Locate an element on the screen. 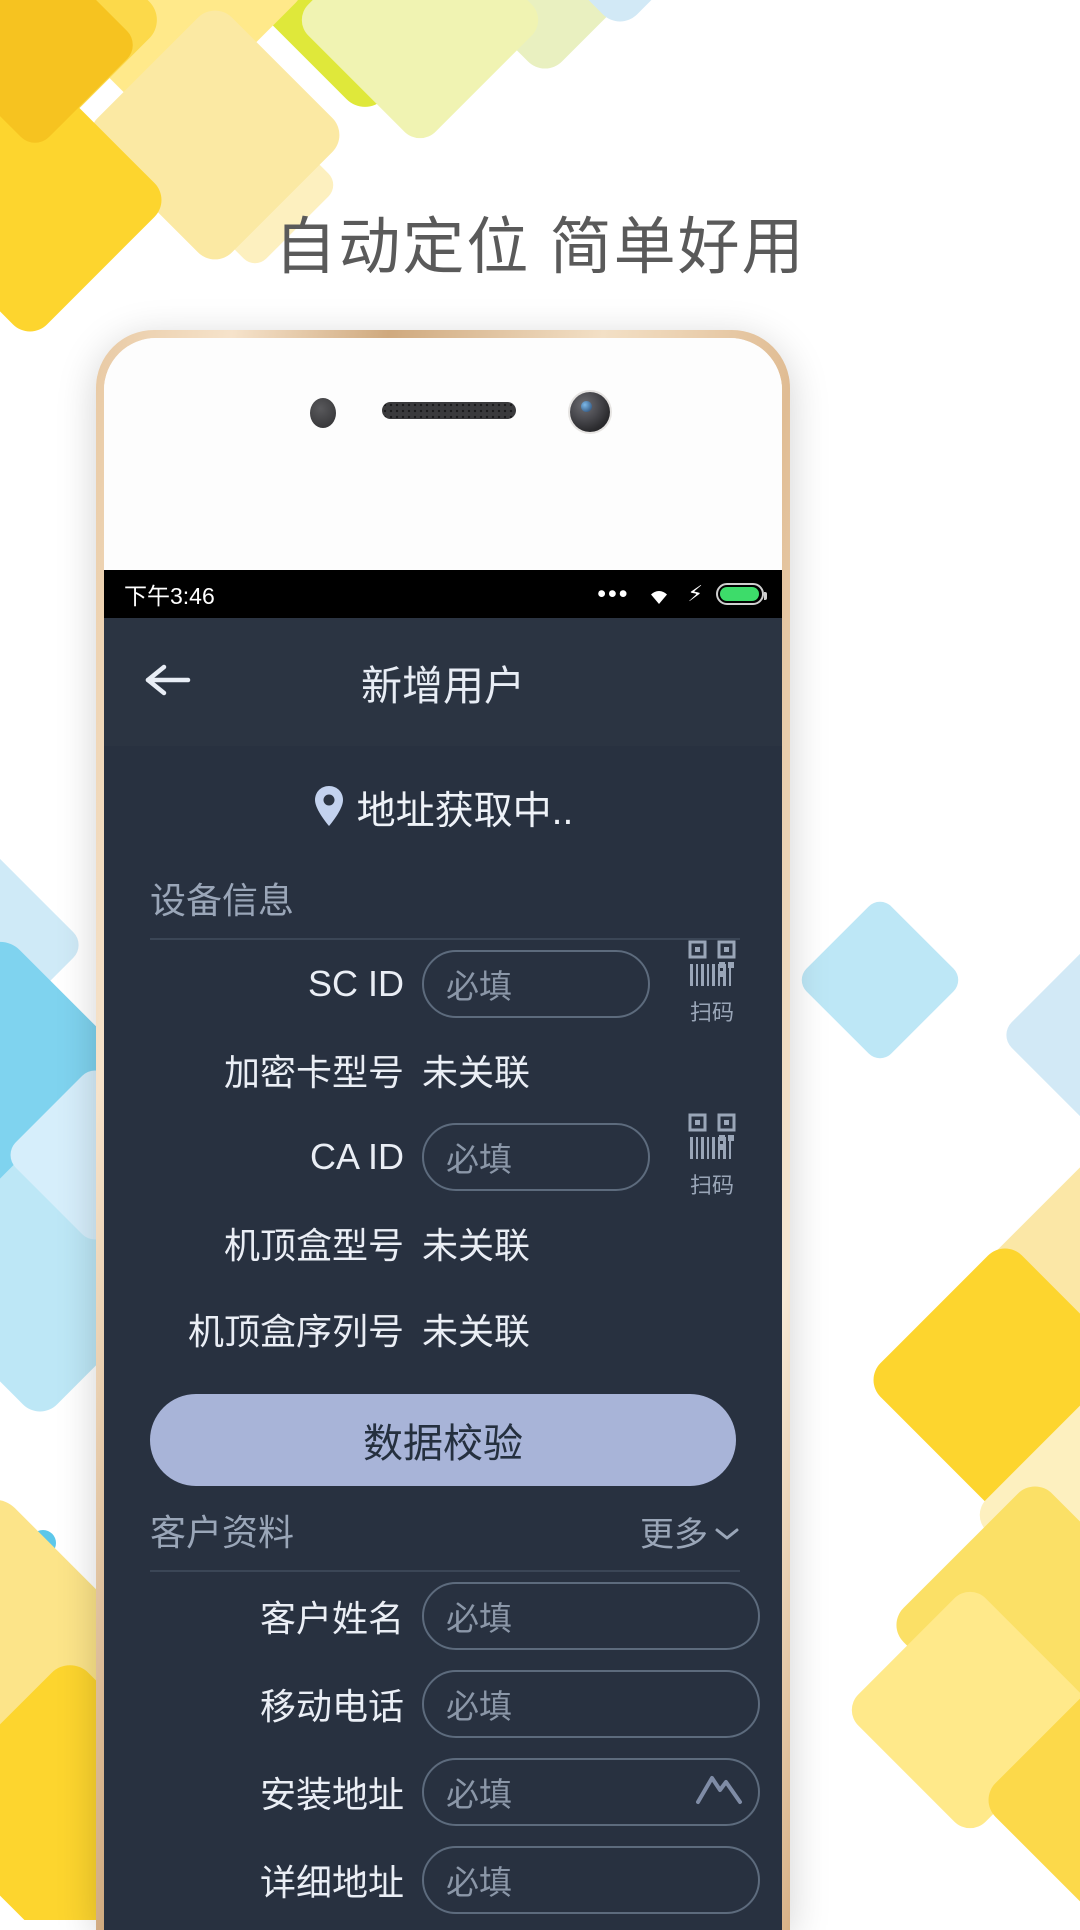 This screenshot has width=1080, height=1930. form-row-install-address: 安装地址 必填 is located at coordinates (443, 1792).